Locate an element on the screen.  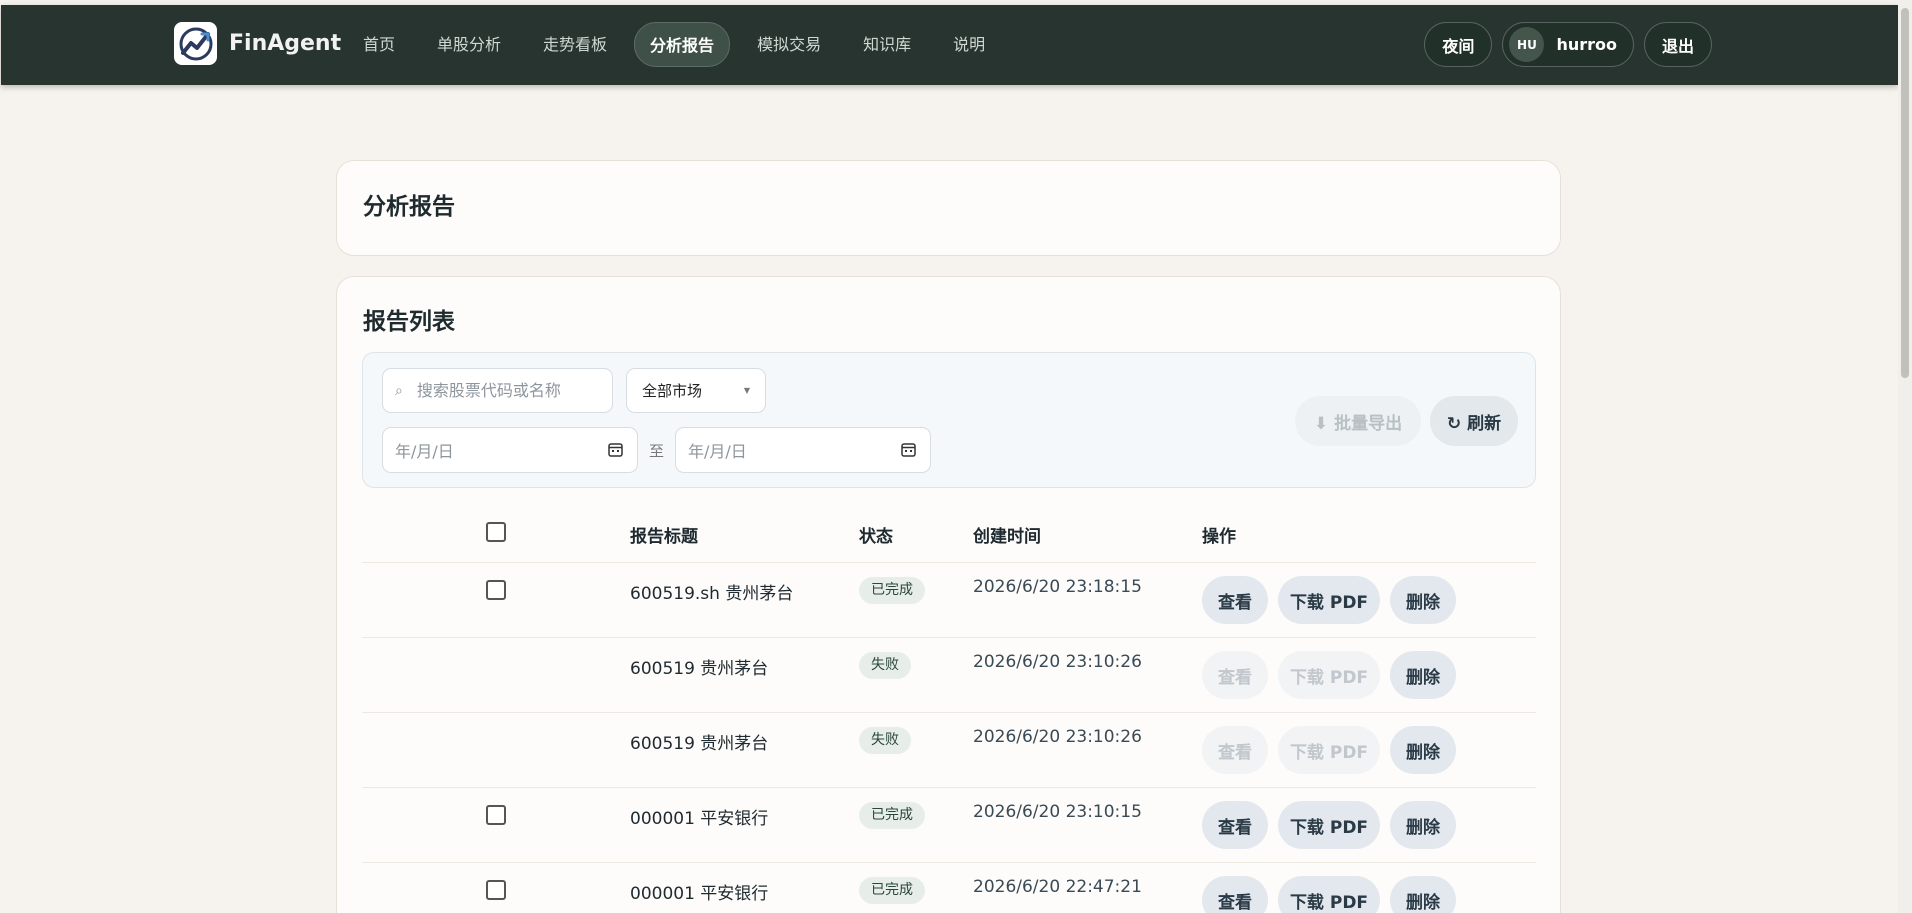
report-list-title: 报告列表 is located at coordinates (409, 322).